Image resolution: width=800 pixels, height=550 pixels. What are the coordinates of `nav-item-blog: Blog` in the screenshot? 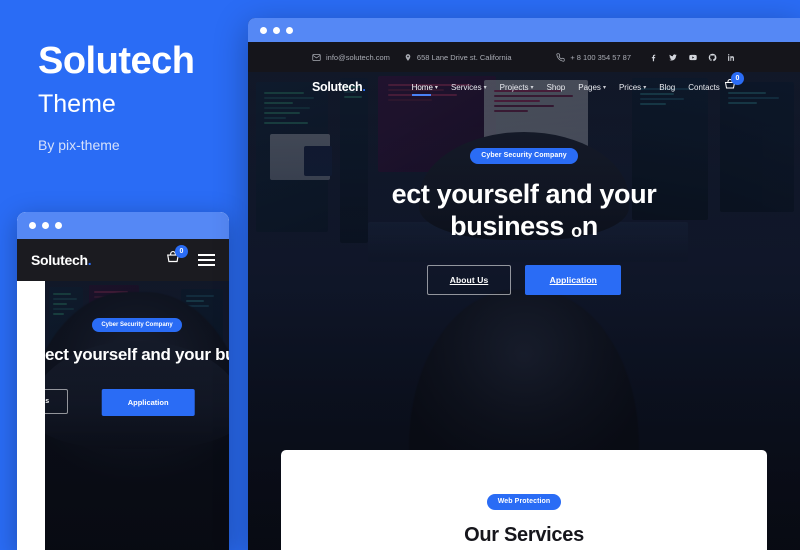 It's located at (667, 87).